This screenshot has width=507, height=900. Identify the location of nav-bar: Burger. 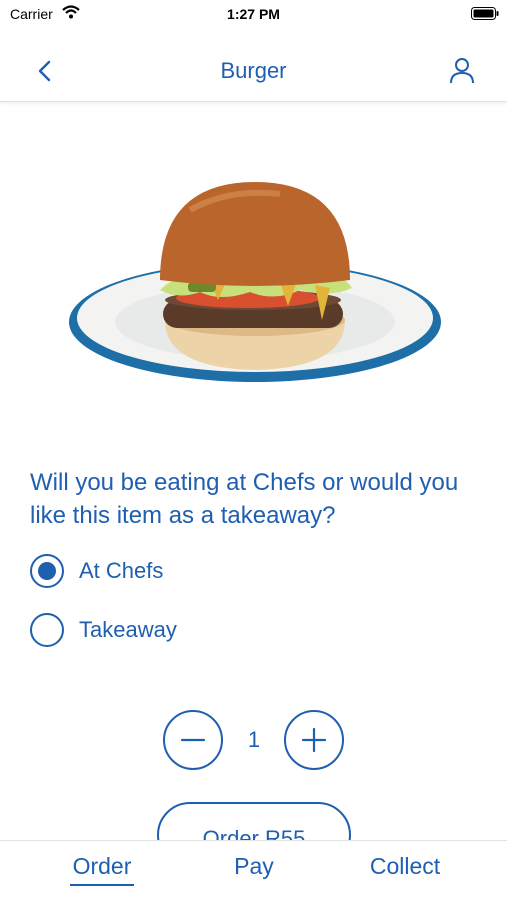
(253, 71).